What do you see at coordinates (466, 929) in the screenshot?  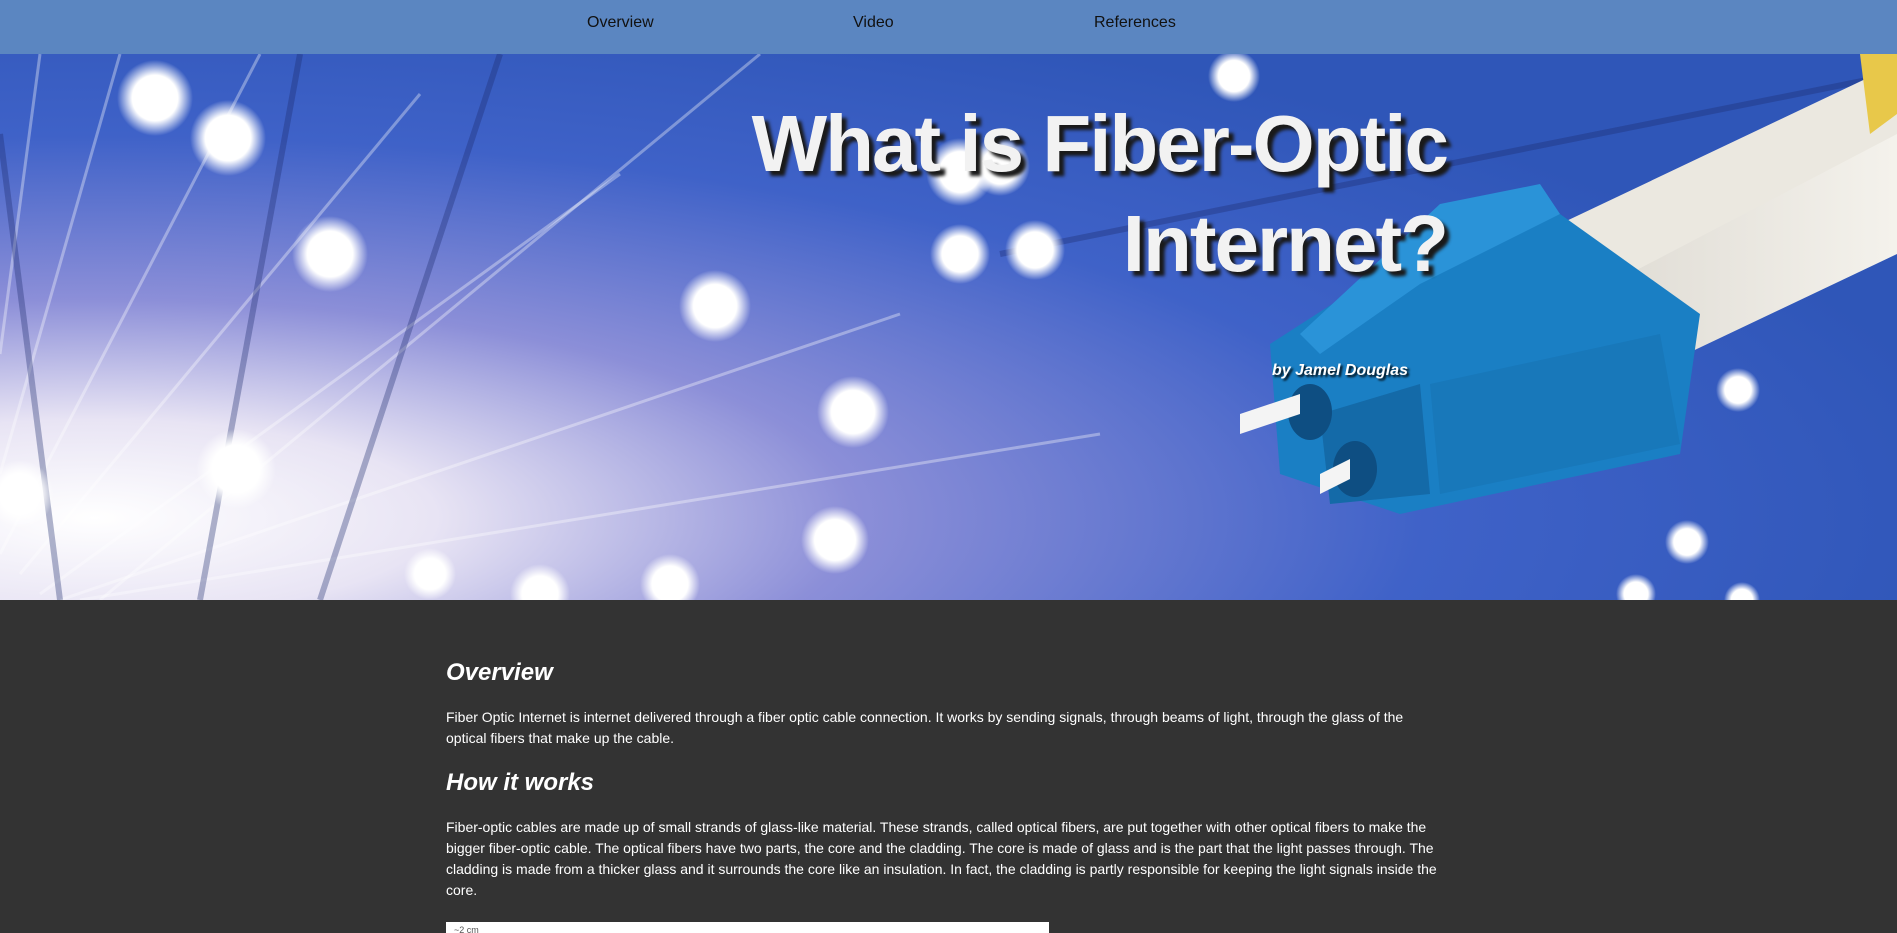 I see `diagram-scale-label: ~2 cm` at bounding box center [466, 929].